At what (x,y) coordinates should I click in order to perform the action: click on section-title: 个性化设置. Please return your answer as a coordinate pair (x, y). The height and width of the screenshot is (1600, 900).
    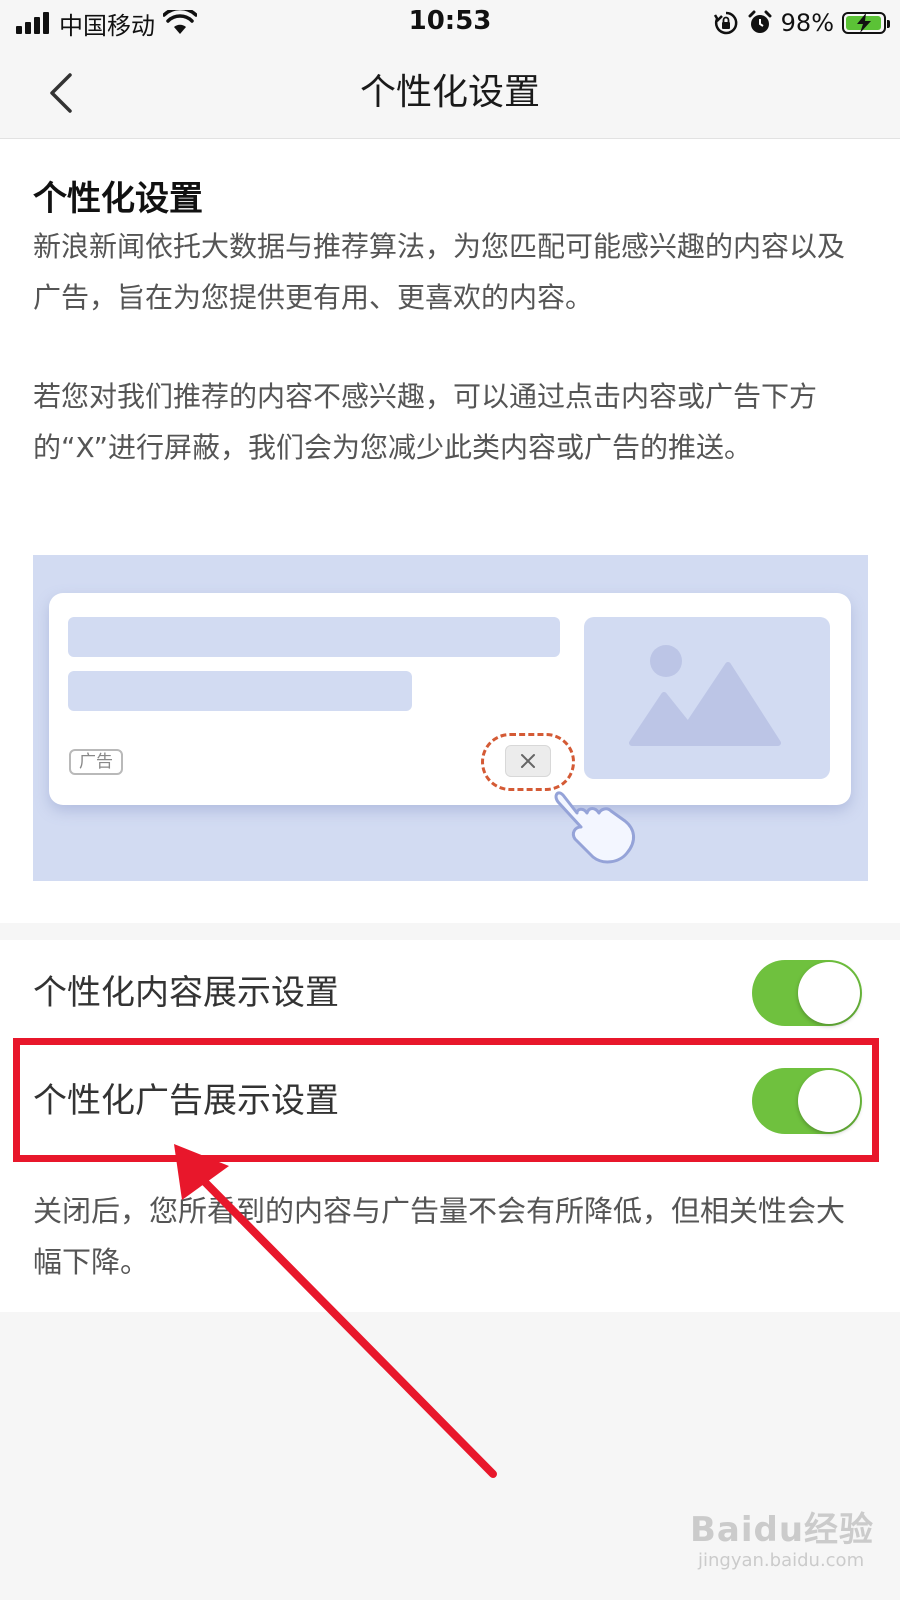
    Looking at the image, I should click on (118, 199).